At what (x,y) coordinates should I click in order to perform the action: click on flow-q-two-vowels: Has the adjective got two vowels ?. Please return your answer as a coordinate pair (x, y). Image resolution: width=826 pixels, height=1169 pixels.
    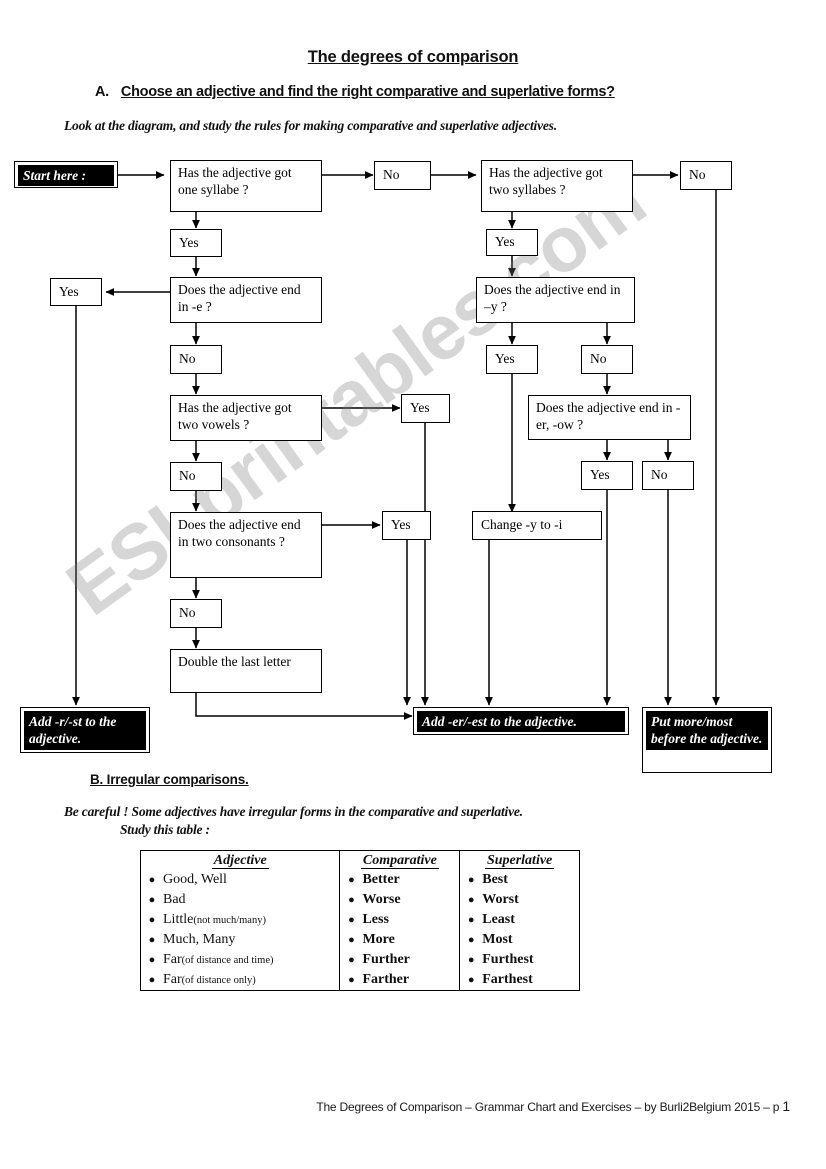
    Looking at the image, I should click on (246, 418).